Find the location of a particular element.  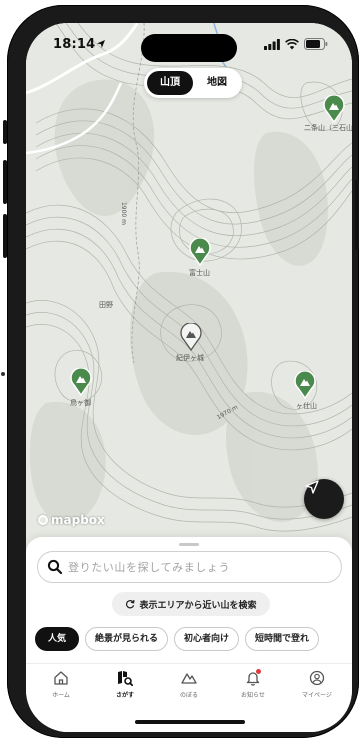

tab-mypage: マイページ is located at coordinates (317, 684).